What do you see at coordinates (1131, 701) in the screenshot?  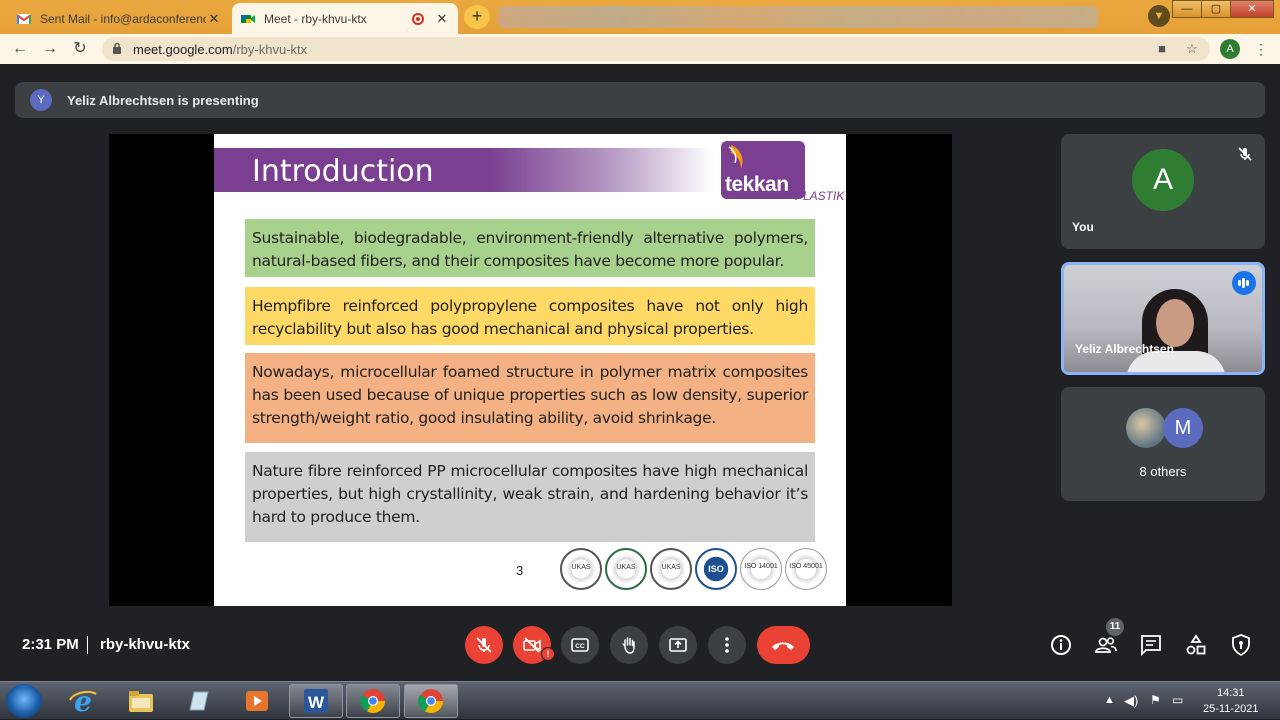 I see `volume-icon: ◀)` at bounding box center [1131, 701].